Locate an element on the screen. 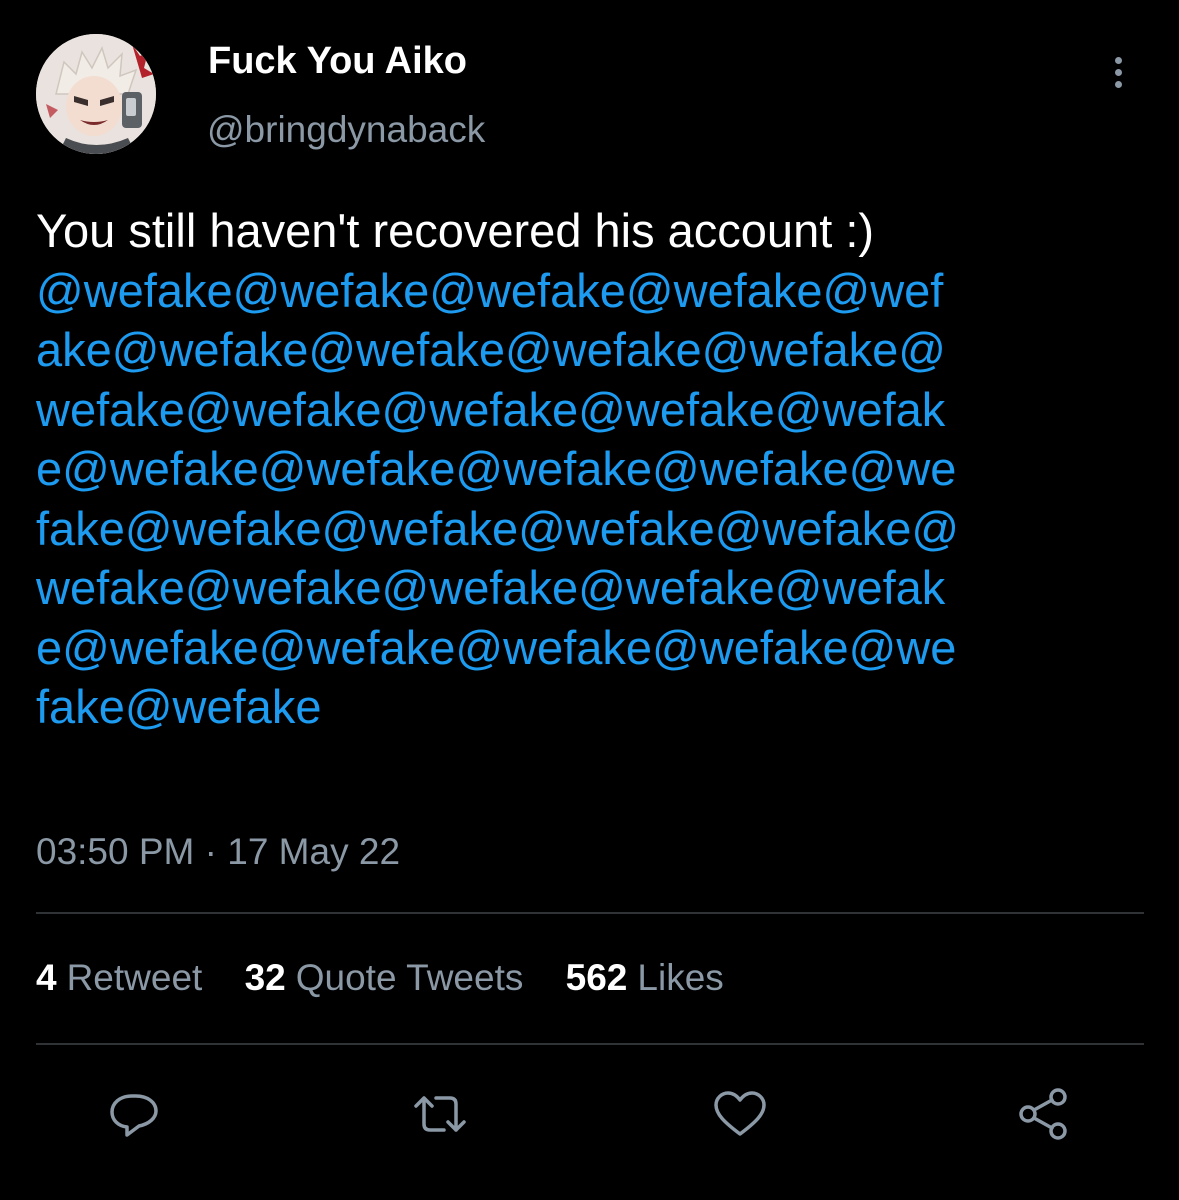 The image size is (1179, 1200). tweet-timestamp: 03:50 PM · 17 May 22 is located at coordinates (218, 852).